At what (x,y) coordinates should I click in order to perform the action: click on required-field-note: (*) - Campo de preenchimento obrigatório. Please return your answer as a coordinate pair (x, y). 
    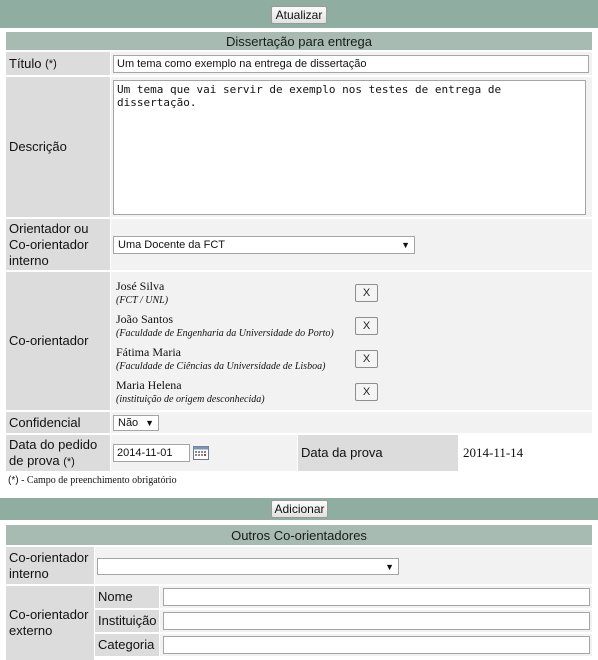
    Looking at the image, I should click on (92, 480).